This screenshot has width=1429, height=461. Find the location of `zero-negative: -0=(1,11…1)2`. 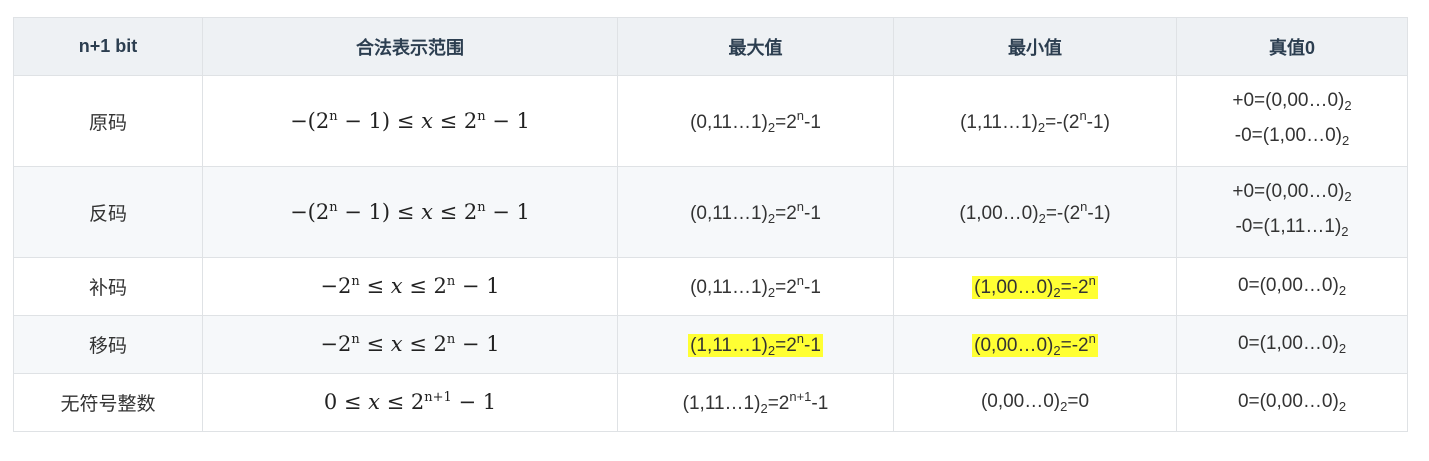

zero-negative: -0=(1,11…1)2 is located at coordinates (1292, 227).